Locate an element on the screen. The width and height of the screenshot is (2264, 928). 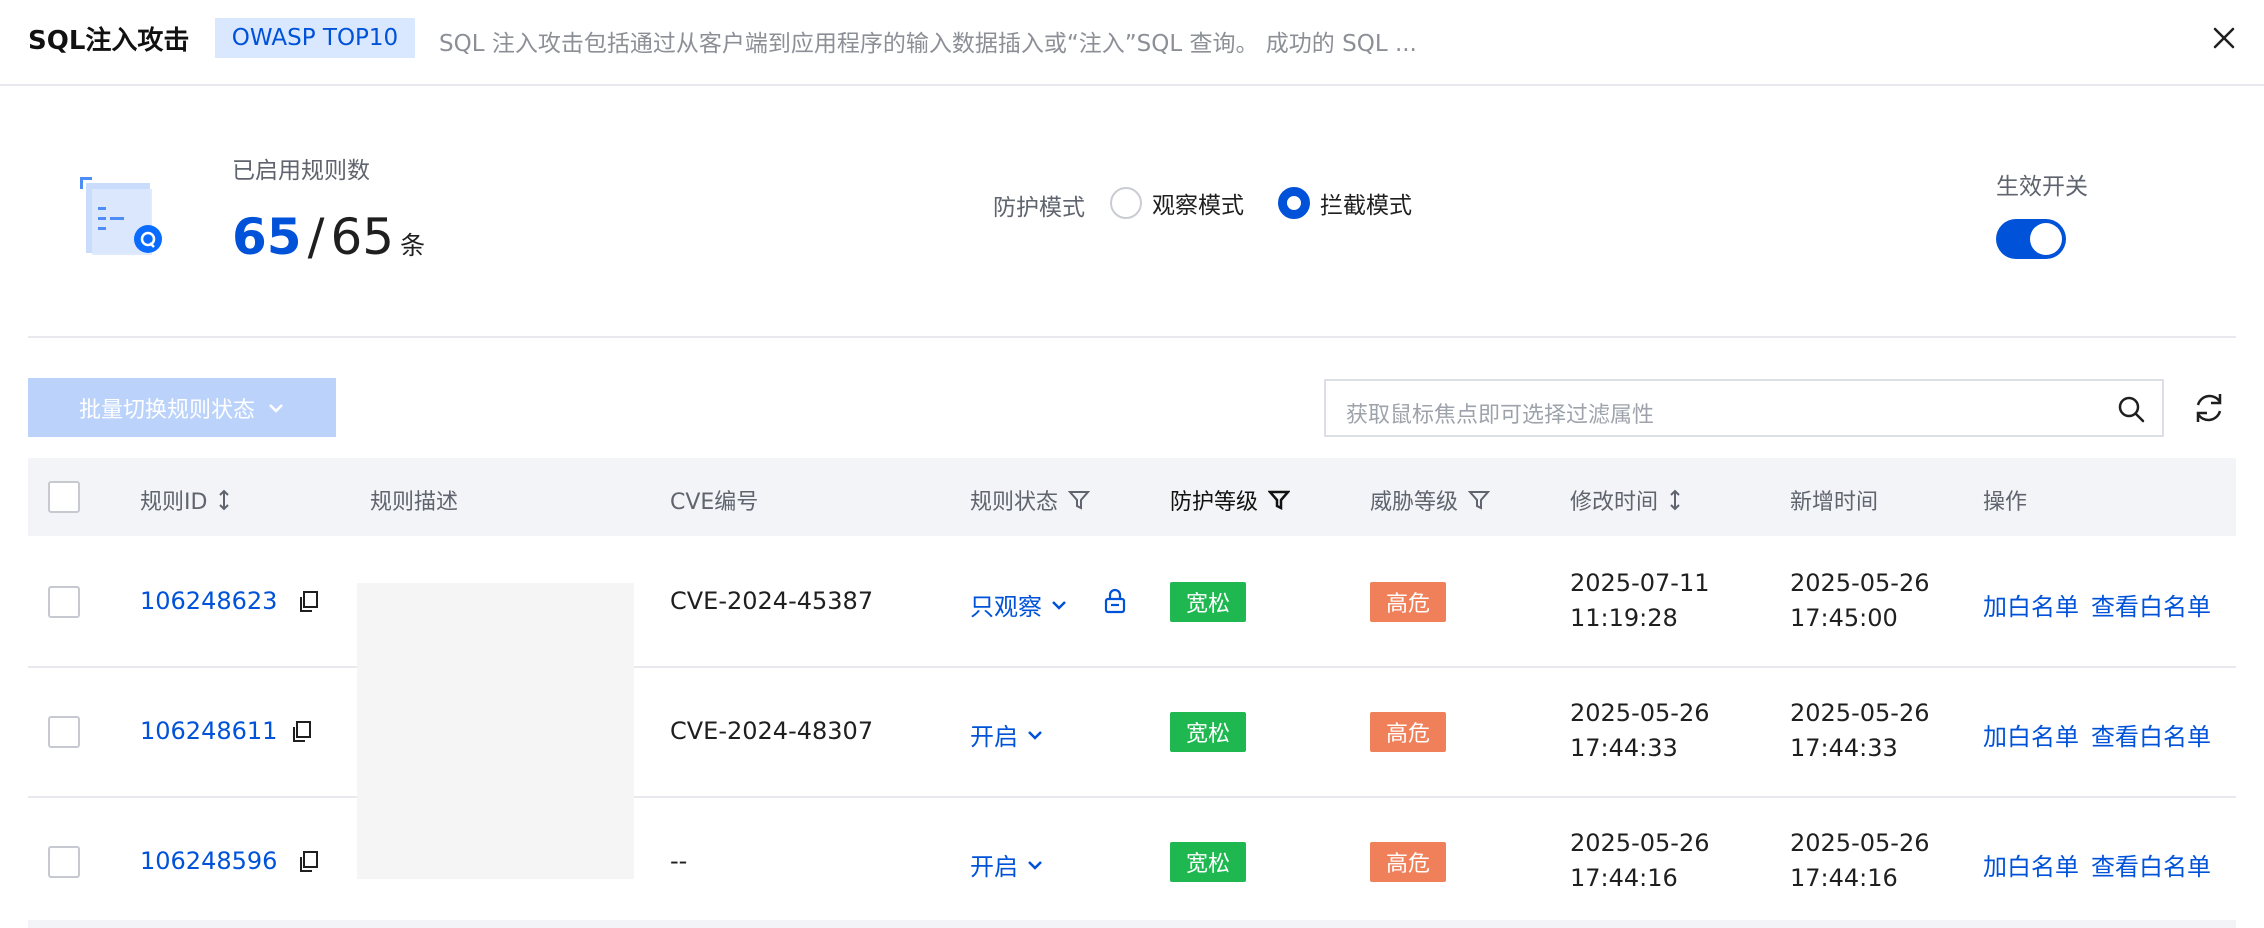
enable-switch-label: 生效开关 is located at coordinates (2042, 187).